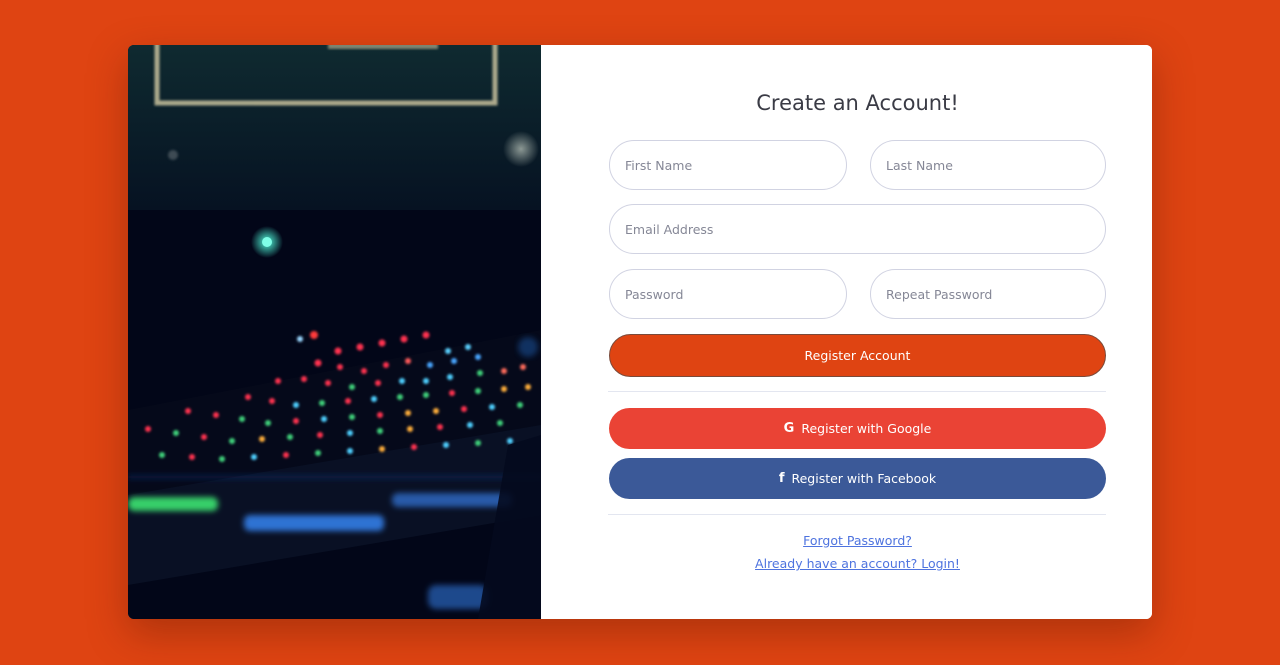  What do you see at coordinates (728, 165) in the screenshot?
I see `first-name-input` at bounding box center [728, 165].